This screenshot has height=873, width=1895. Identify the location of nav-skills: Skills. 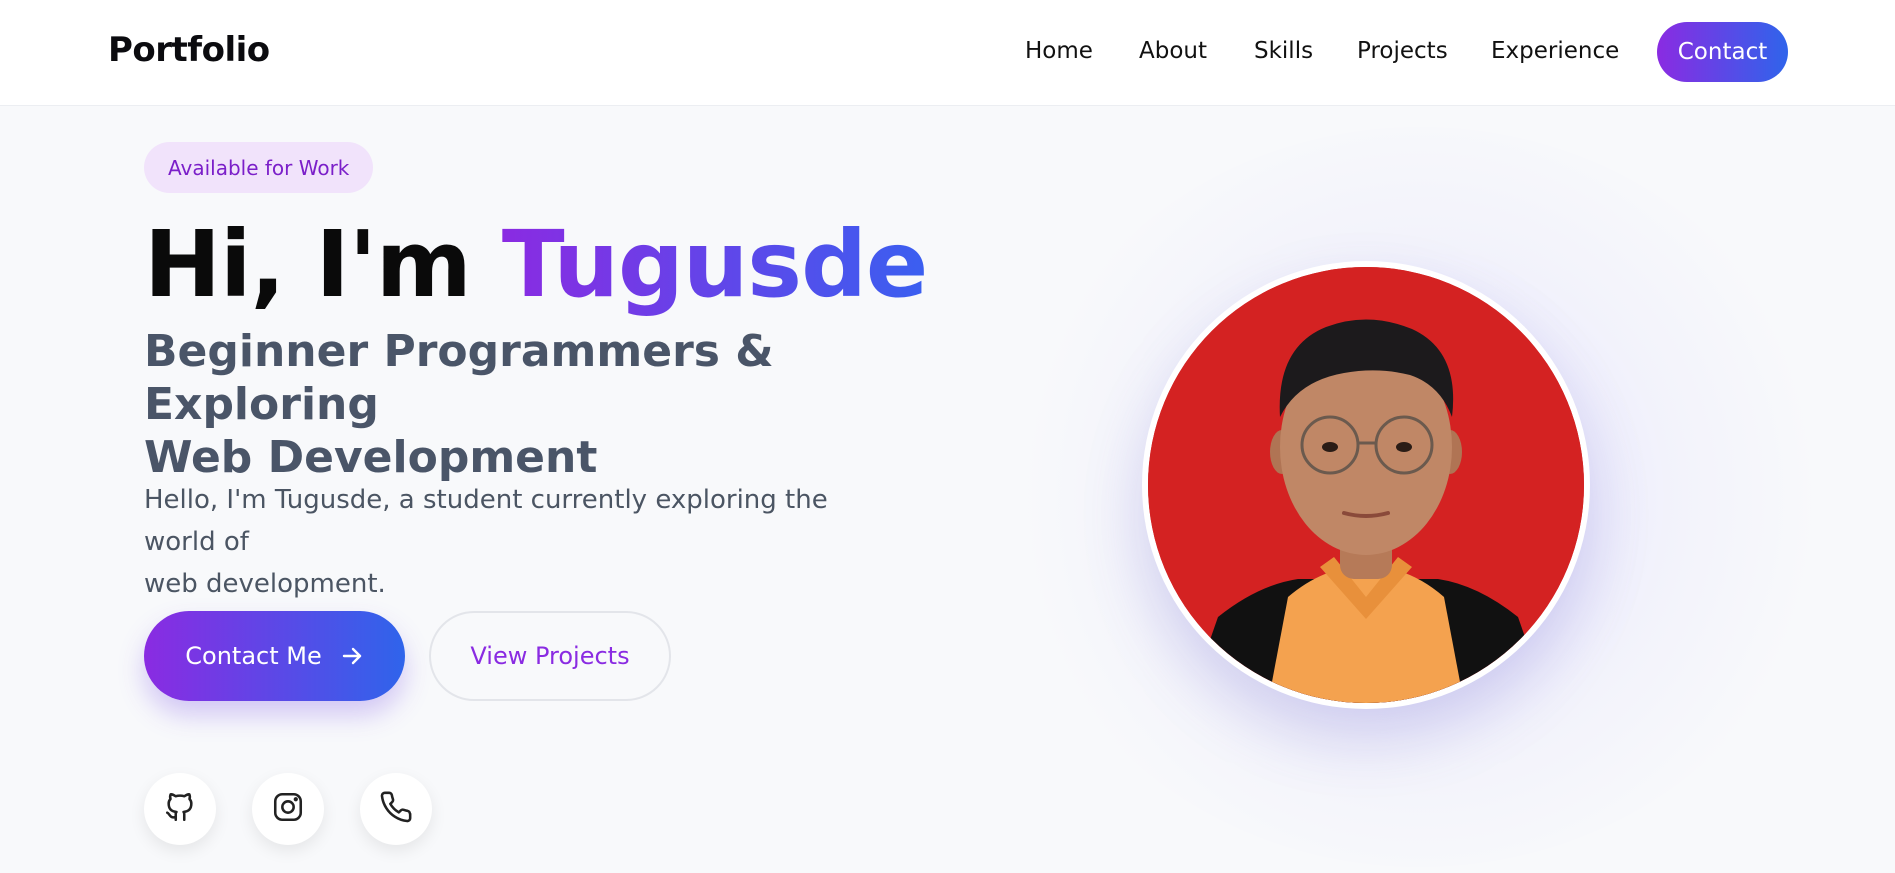
(1283, 51).